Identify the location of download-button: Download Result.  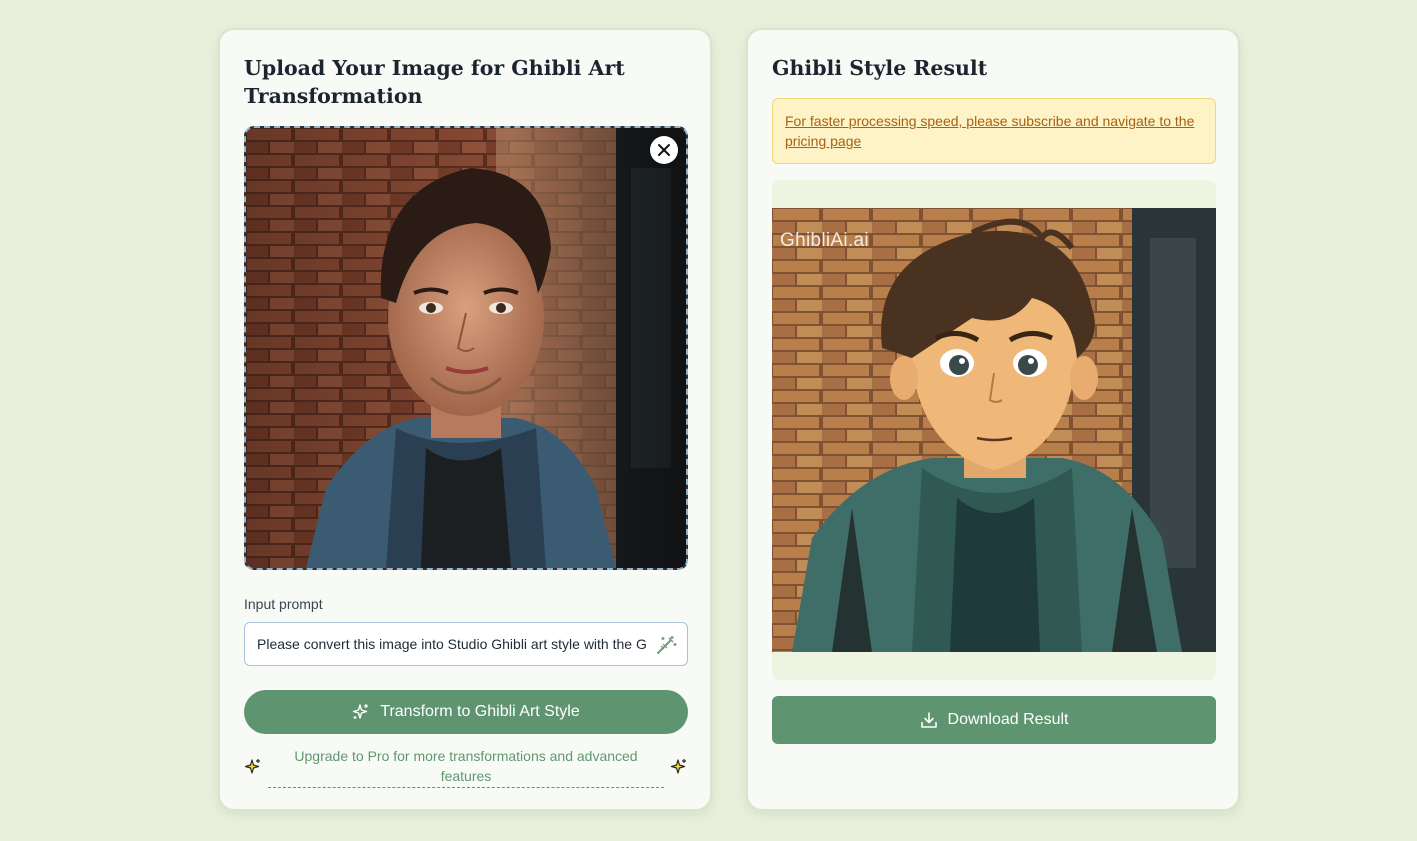
(994, 720).